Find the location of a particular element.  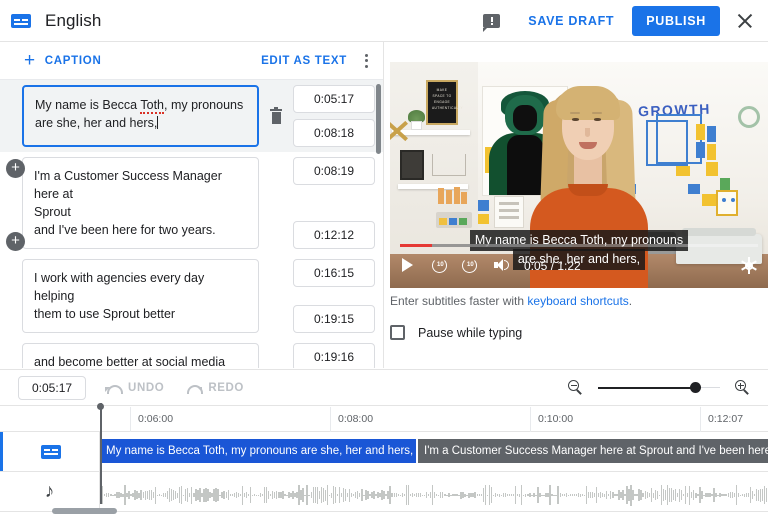

ruler-tick: 0:10:00 is located at coordinates (551, 419).